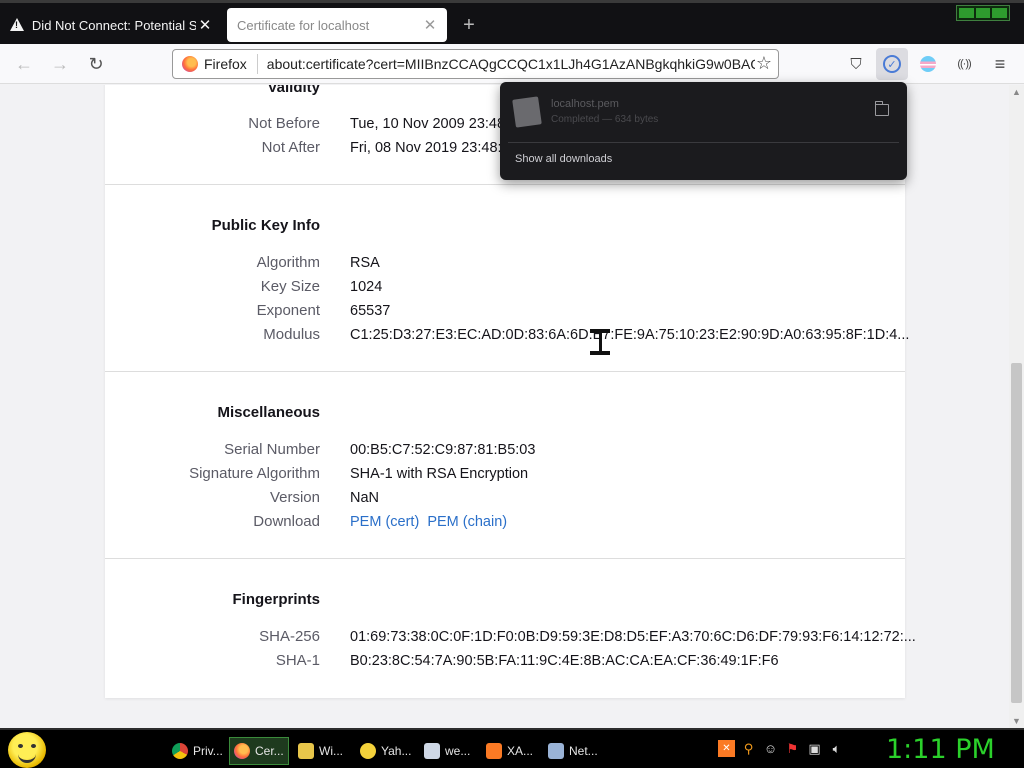  I want to click on row-value: SHA-1 with RSA Encryption, so click(439, 474).